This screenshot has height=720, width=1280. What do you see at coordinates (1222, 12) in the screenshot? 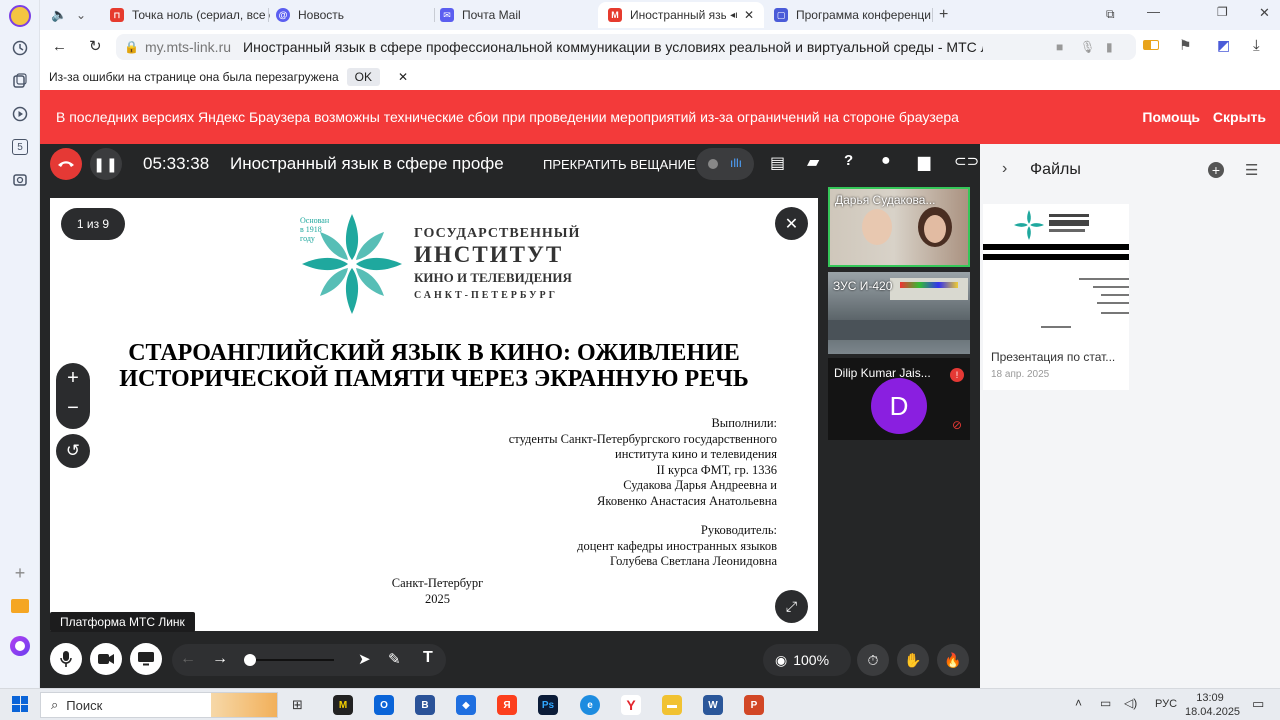
I see `maximize-icon: ❐` at bounding box center [1222, 12].